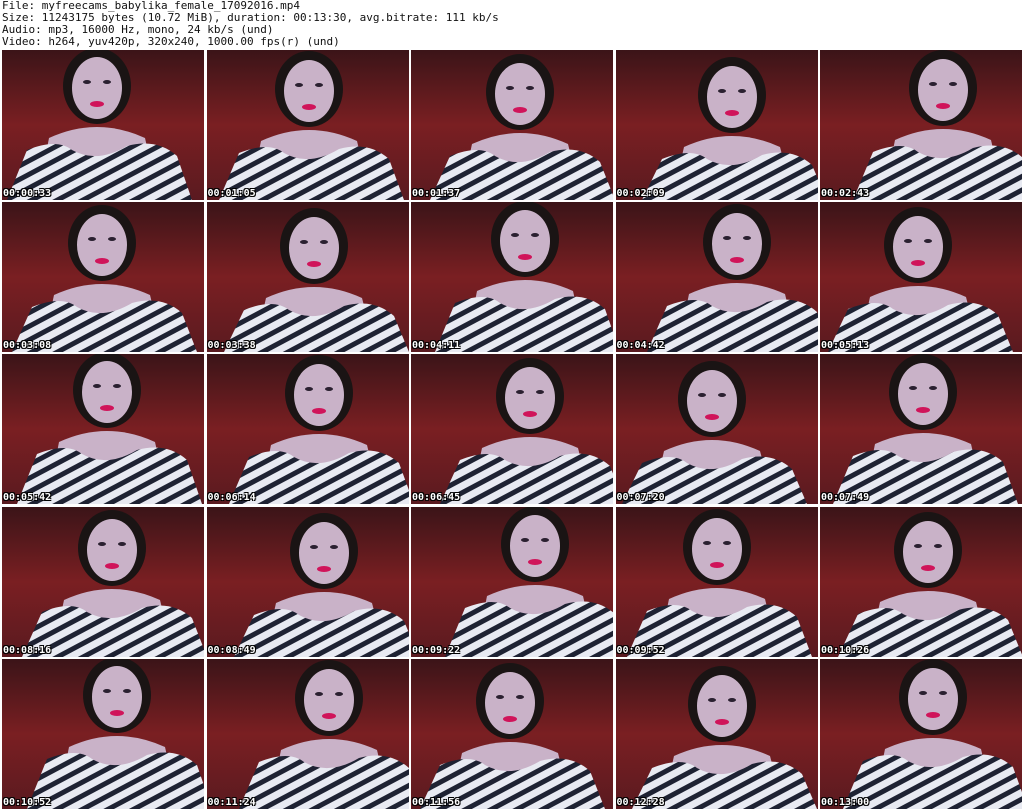 The width and height of the screenshot is (1024, 811). I want to click on video-frame-thumbnail: 00:10:26, so click(921, 581).